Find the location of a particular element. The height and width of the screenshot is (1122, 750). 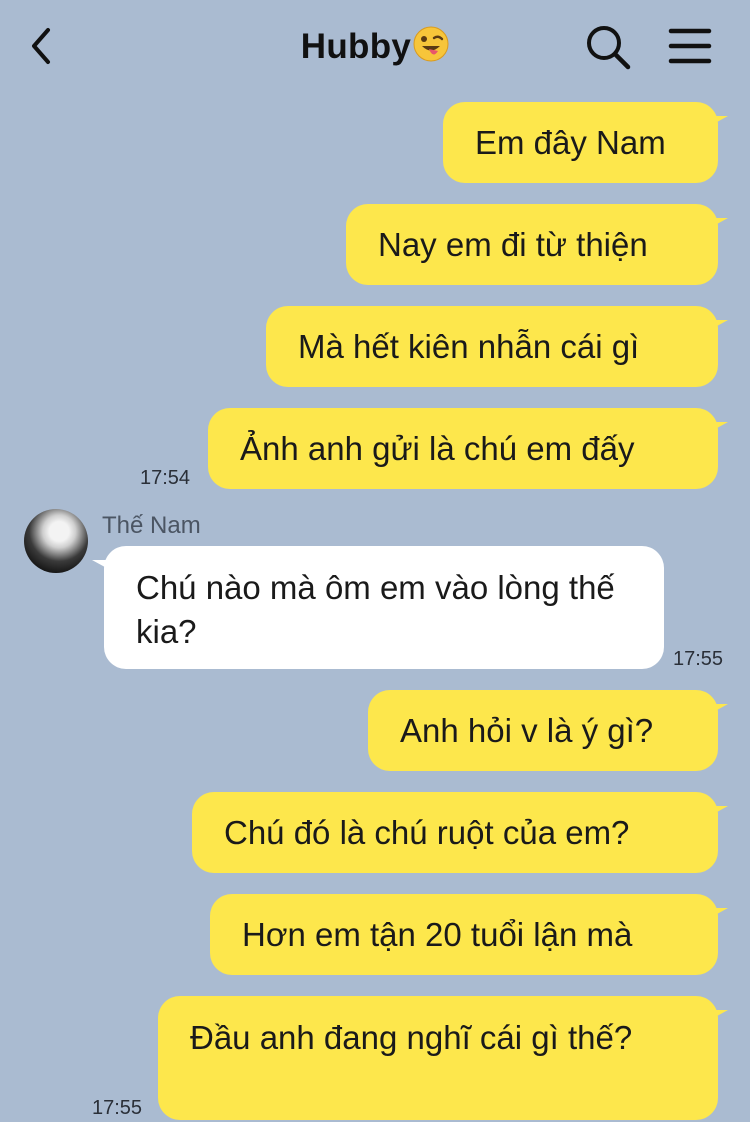

message-bubble-sent: Nay em đi từ thiện is located at coordinates (532, 244).